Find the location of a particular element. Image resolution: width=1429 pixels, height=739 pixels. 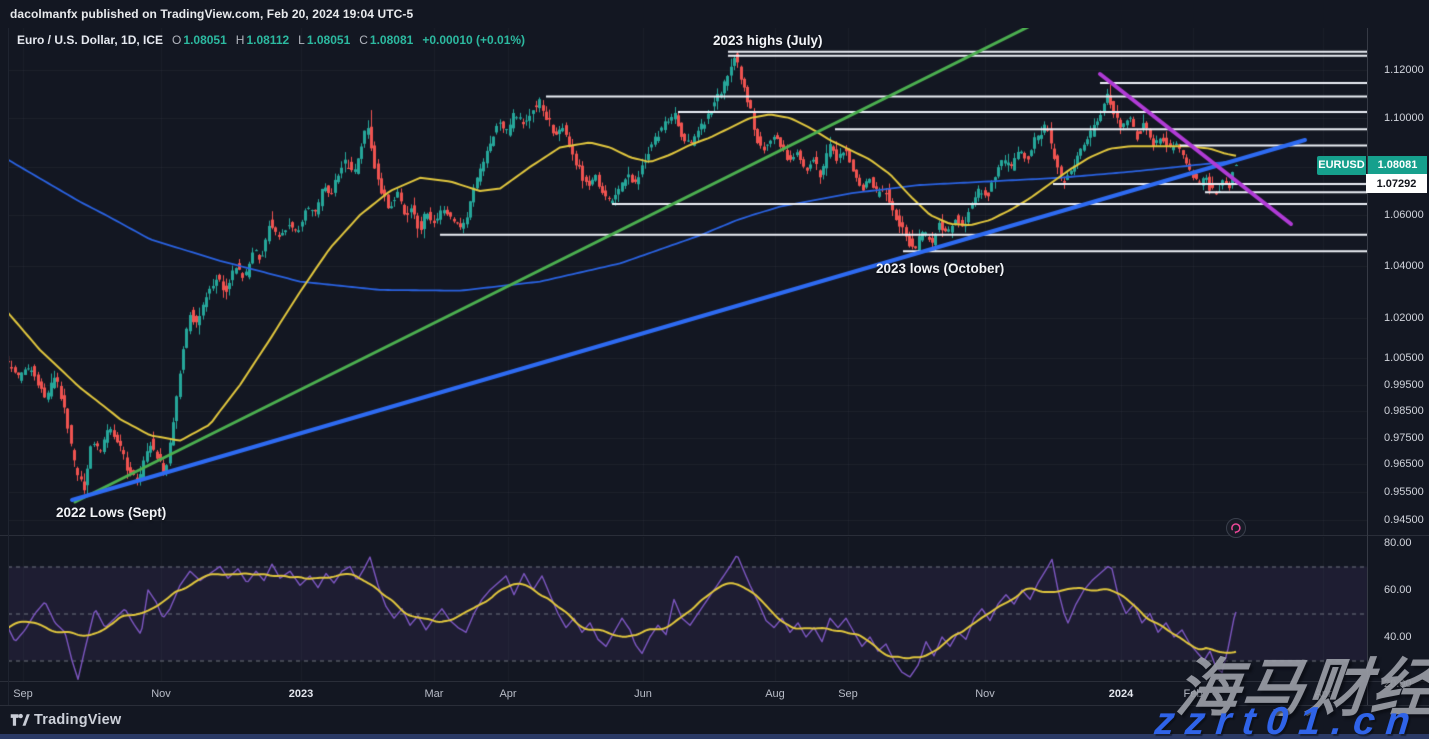

price-tick-label: 1.04000 is located at coordinates (1404, 266).